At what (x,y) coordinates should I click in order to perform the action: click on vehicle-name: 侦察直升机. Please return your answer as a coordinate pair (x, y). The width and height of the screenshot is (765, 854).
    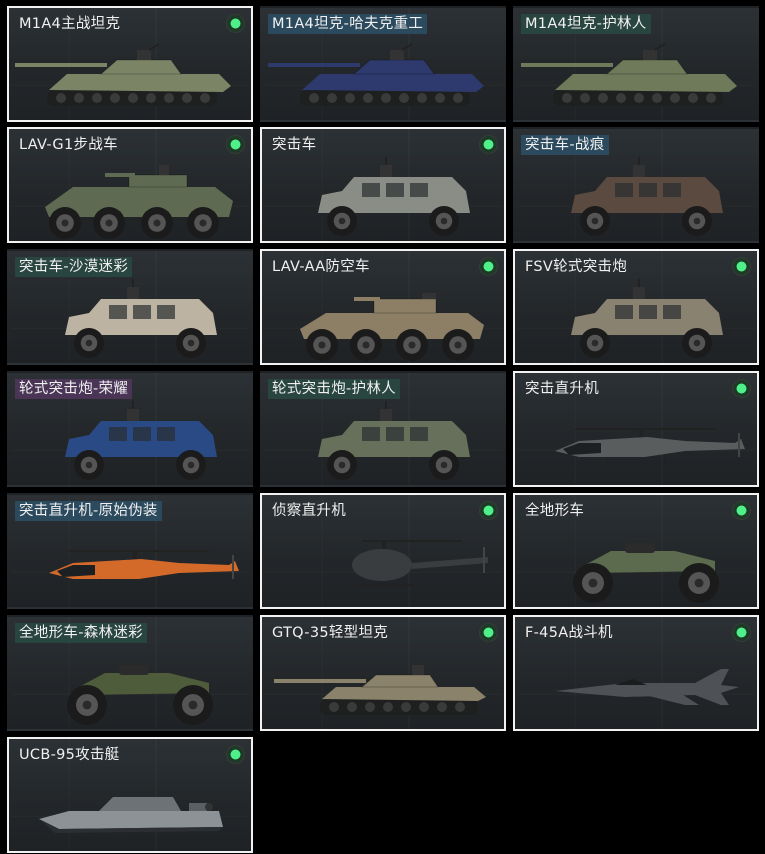
    Looking at the image, I should click on (309, 511).